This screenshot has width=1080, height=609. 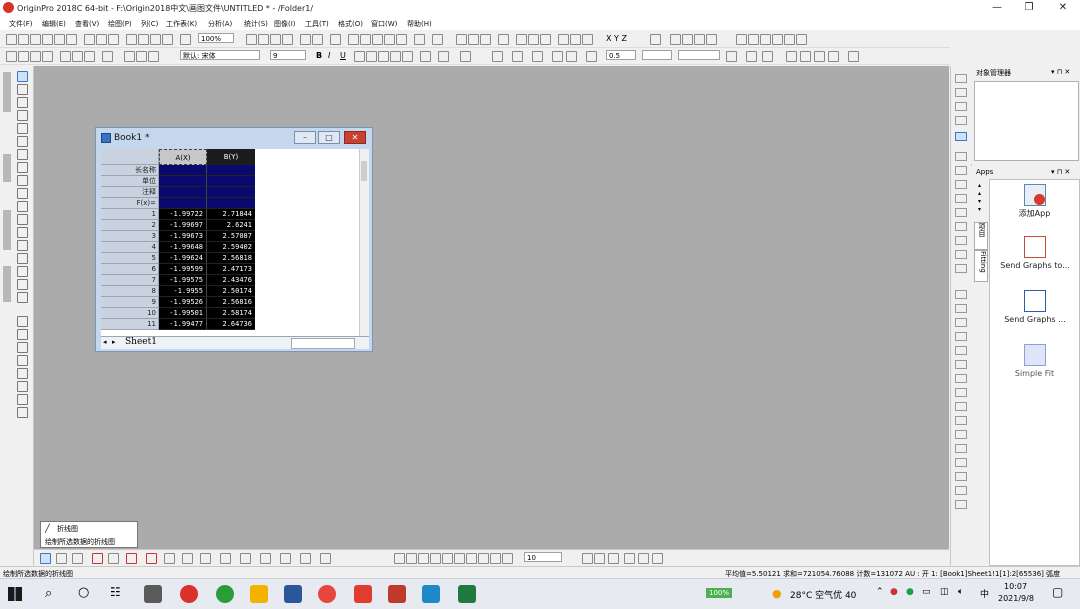 I want to click on column-header-a: A(X), so click(x=183, y=157).